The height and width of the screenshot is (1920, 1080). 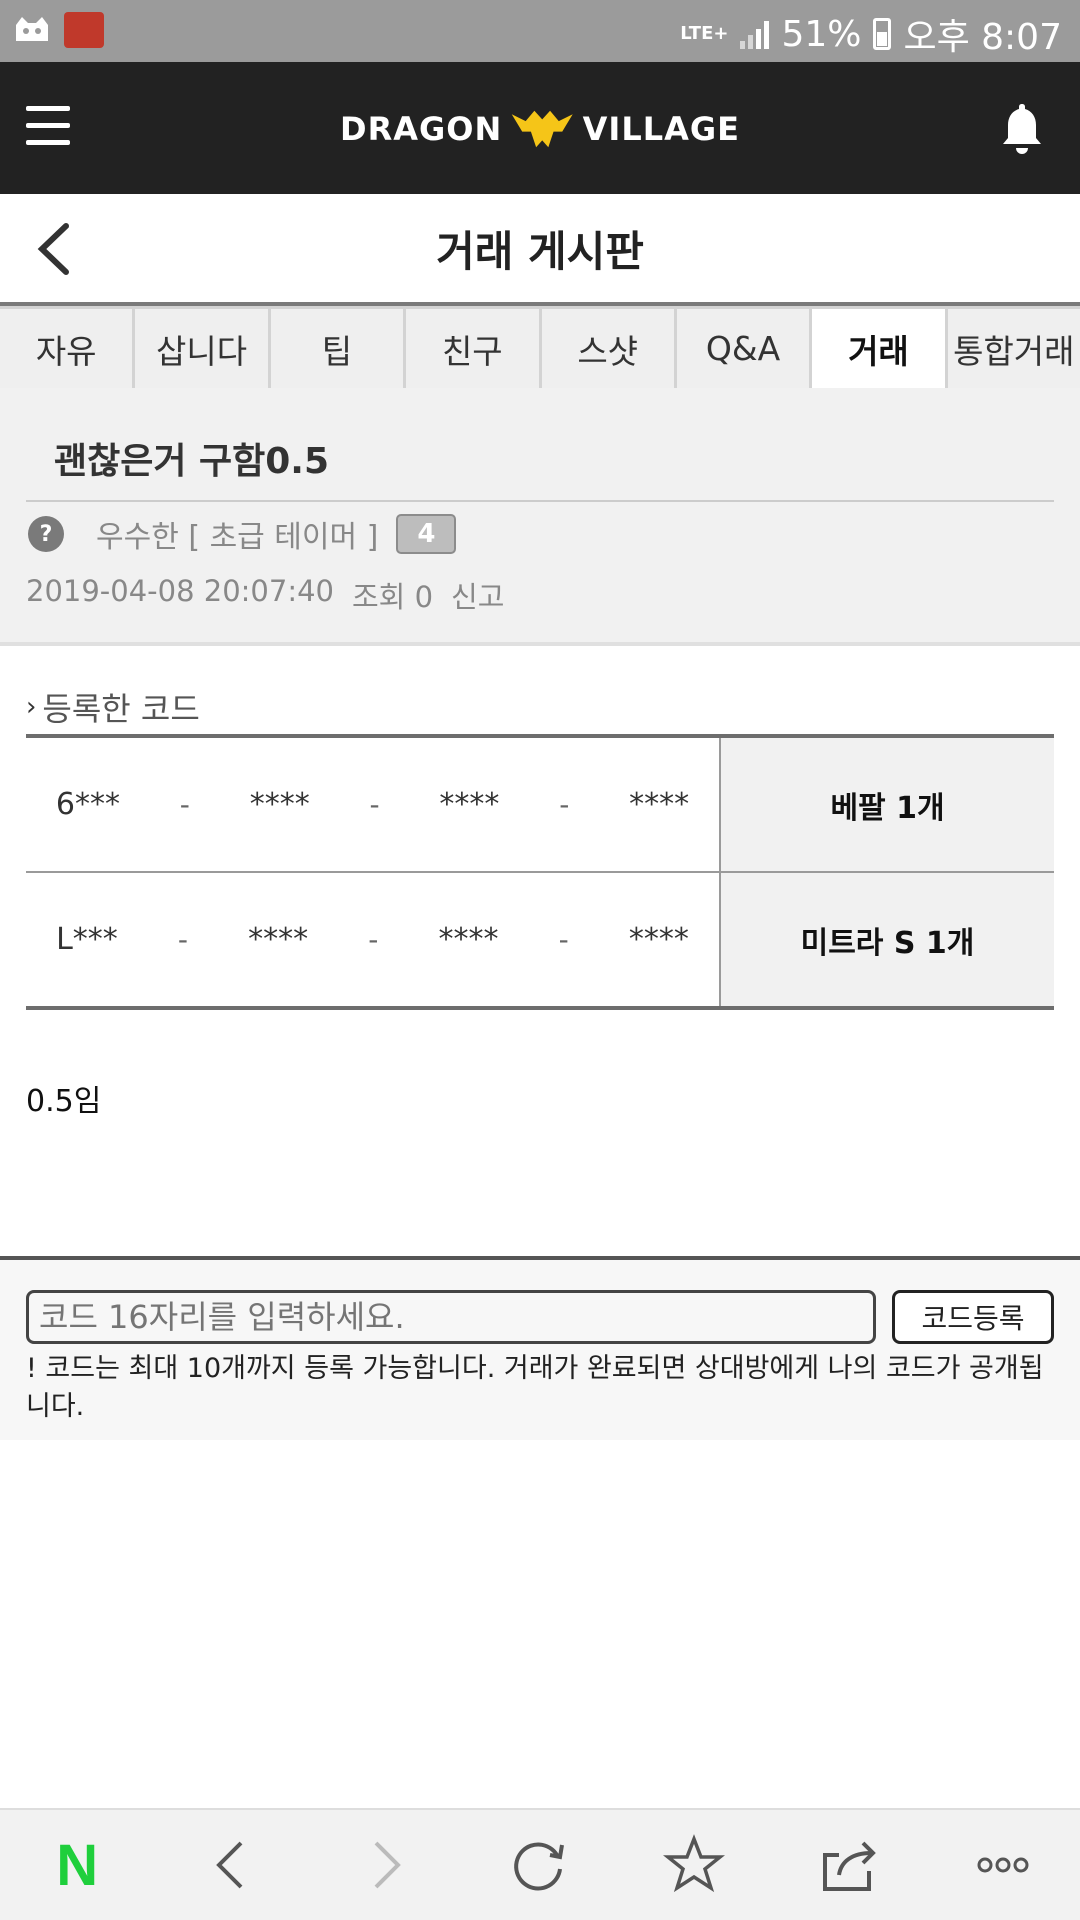 I want to click on clock: 오후 8:07, so click(x=982, y=37).